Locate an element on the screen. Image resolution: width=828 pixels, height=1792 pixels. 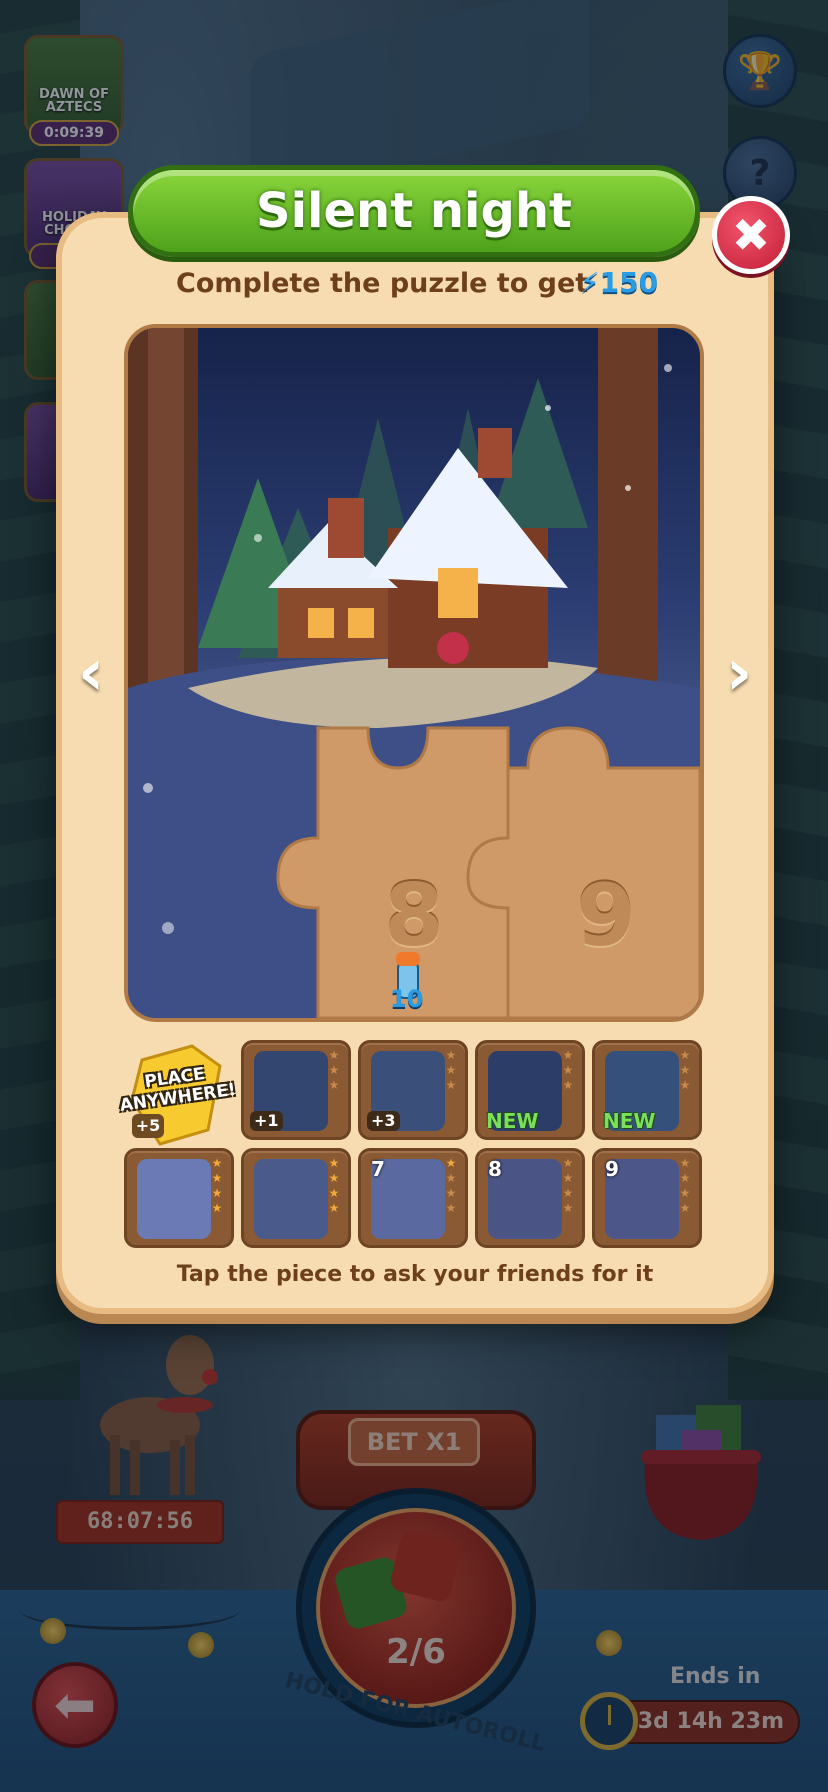
puzzle-piece-slot: ★ ★ ★ ★ 7 is located at coordinates (413, 1198).